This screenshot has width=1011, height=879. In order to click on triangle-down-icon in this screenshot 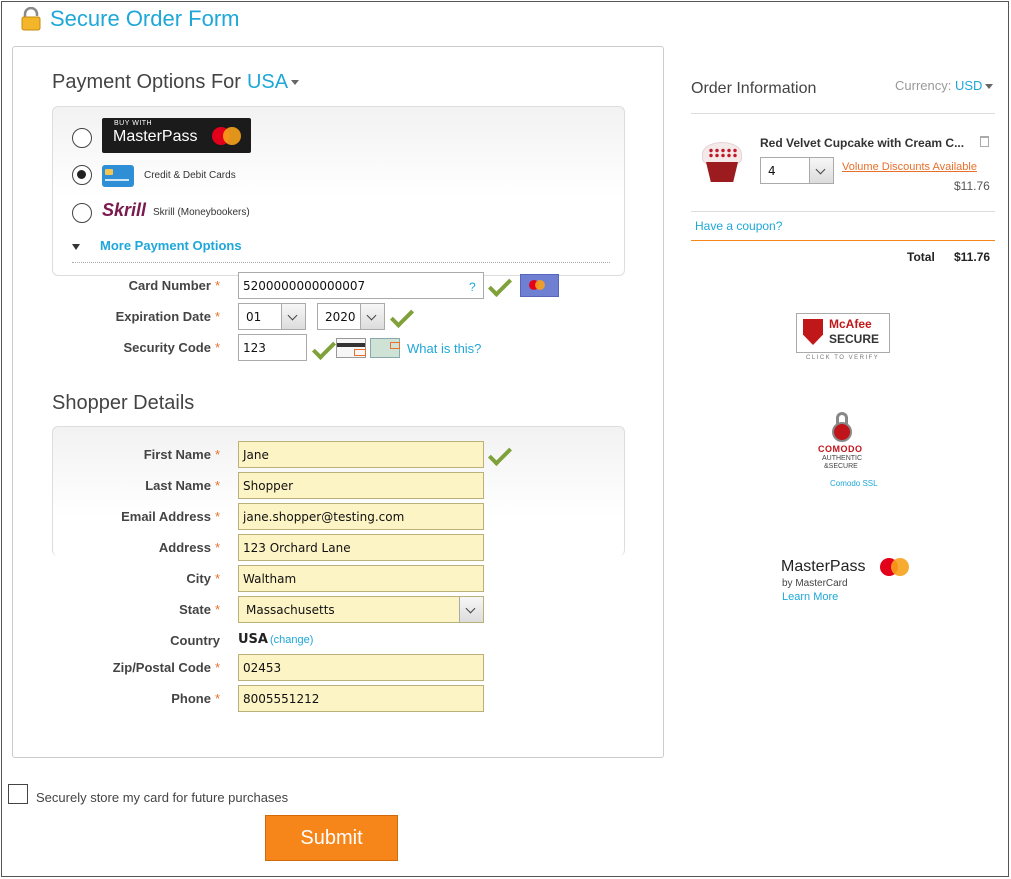, I will do `click(76, 246)`.